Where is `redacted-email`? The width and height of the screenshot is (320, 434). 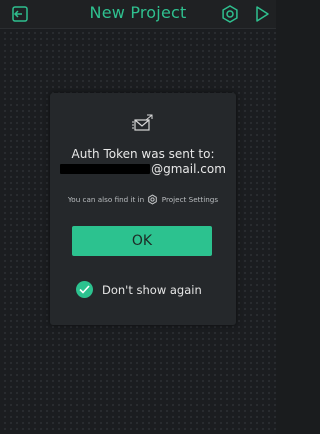
redacted-email is located at coordinates (105, 169).